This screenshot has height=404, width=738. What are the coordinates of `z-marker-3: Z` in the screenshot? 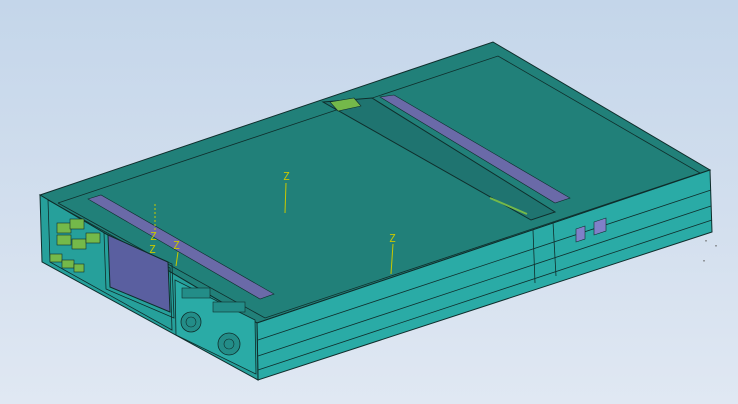 It's located at (152, 249).